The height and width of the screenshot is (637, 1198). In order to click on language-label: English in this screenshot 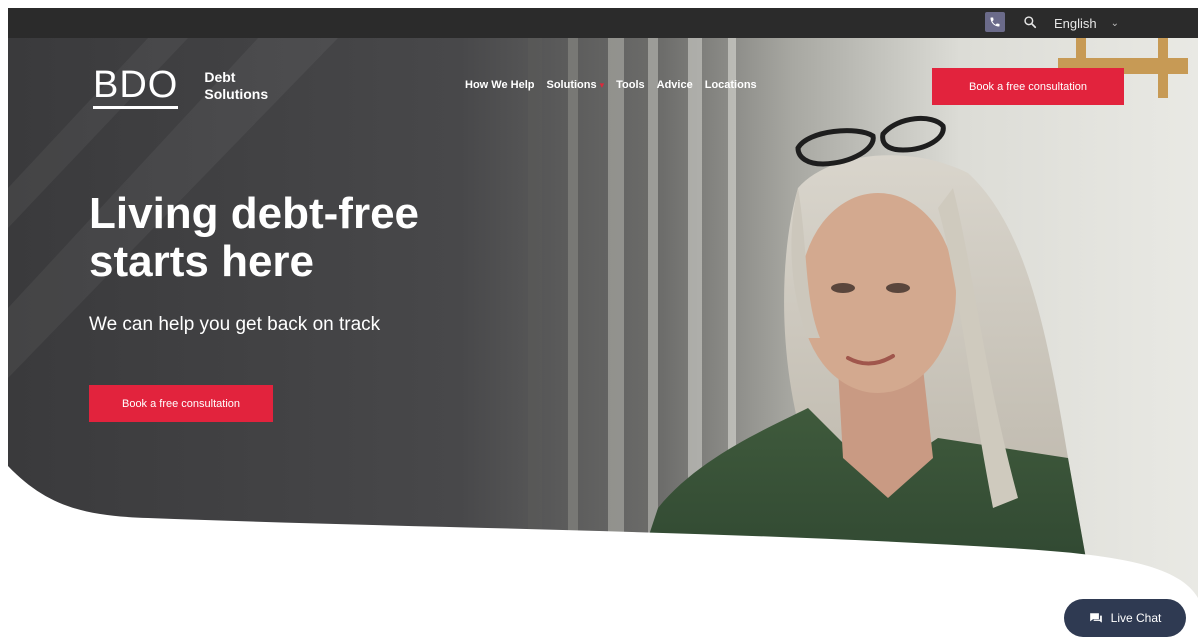, I will do `click(1075, 23)`.